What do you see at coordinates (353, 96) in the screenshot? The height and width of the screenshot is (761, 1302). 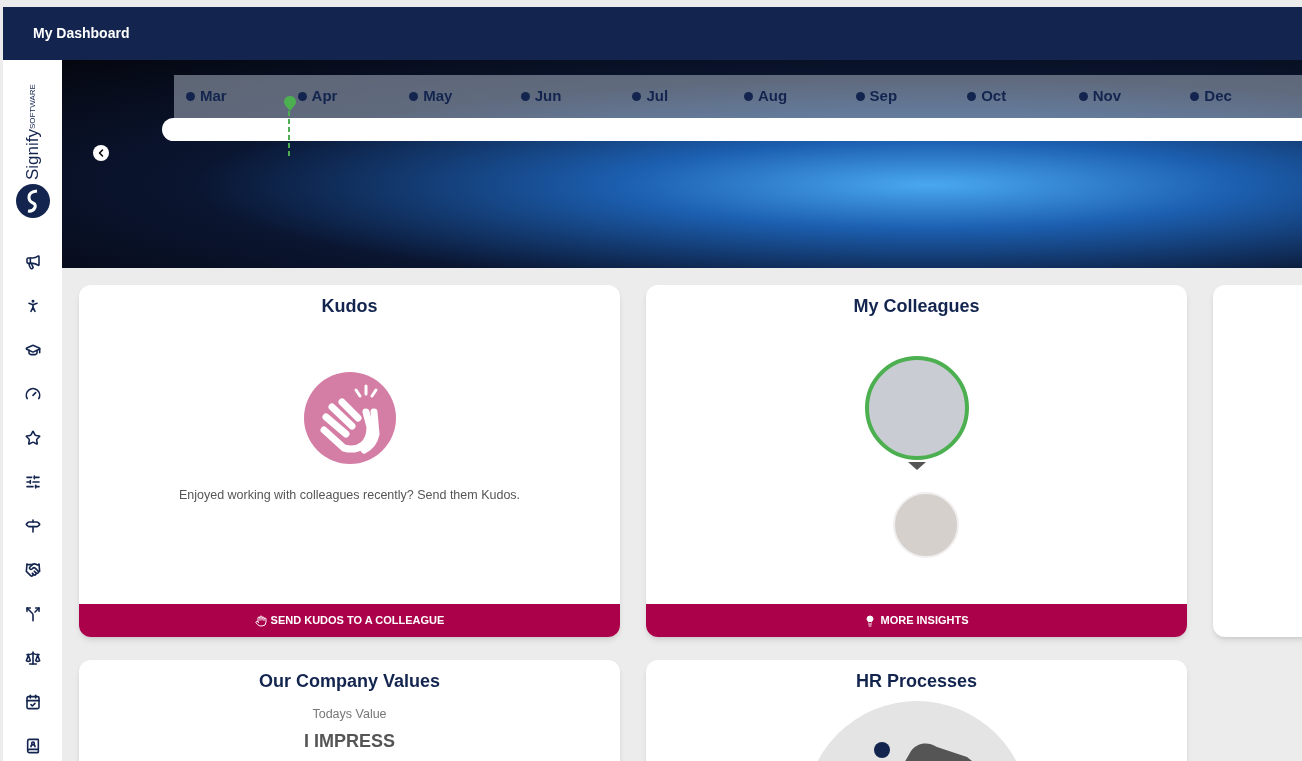 I see `month-label: Apr` at bounding box center [353, 96].